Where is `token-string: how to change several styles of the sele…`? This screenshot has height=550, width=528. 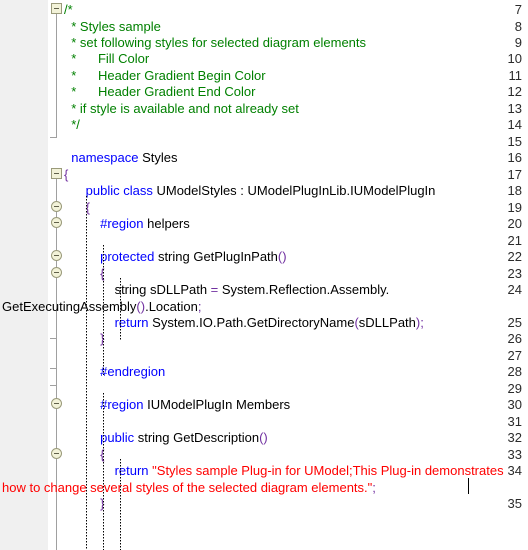
token-string: how to change several styles of the sele… is located at coordinates (187, 487).